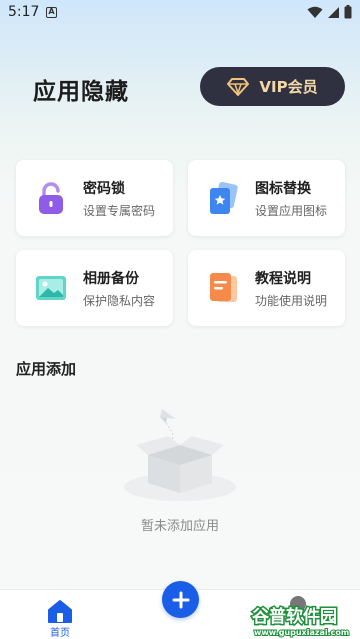 Image resolution: width=360 pixels, height=639 pixels. I want to click on wifi-icon, so click(315, 12).